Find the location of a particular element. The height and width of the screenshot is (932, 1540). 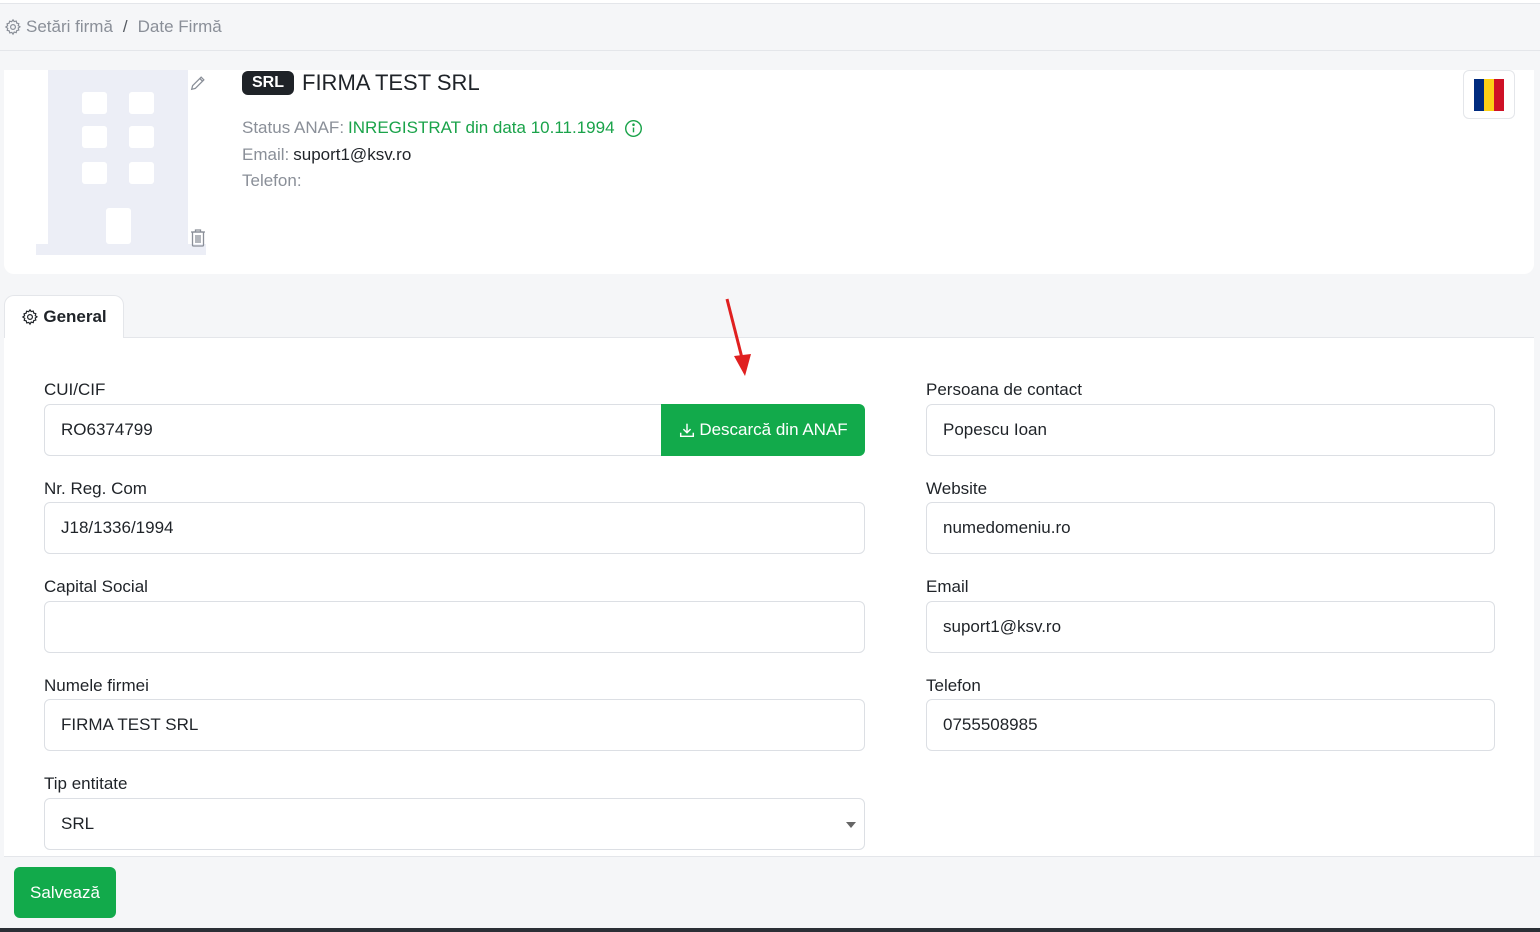

tab-general-label: General is located at coordinates (75, 316).